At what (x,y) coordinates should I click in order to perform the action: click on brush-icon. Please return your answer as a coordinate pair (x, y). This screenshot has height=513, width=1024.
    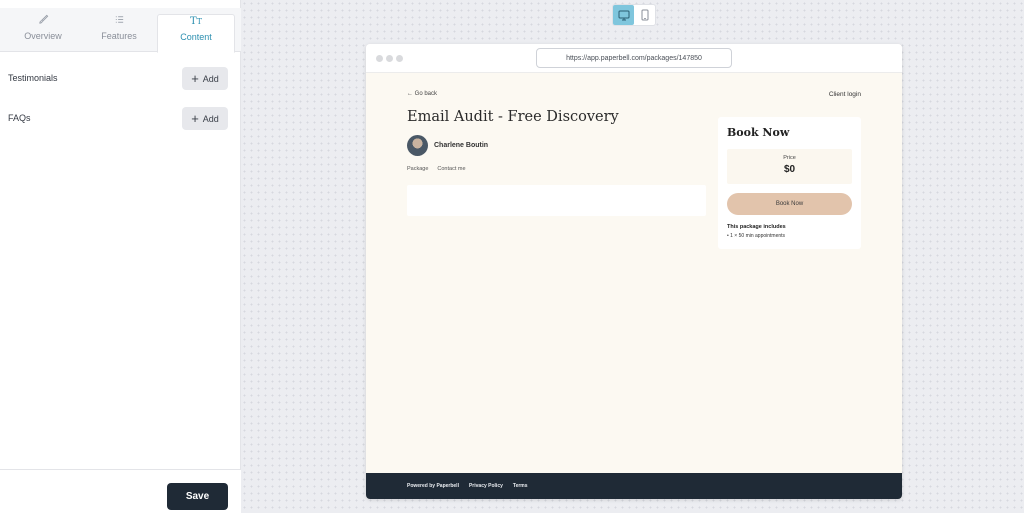
    Looking at the image, I should click on (43, 21).